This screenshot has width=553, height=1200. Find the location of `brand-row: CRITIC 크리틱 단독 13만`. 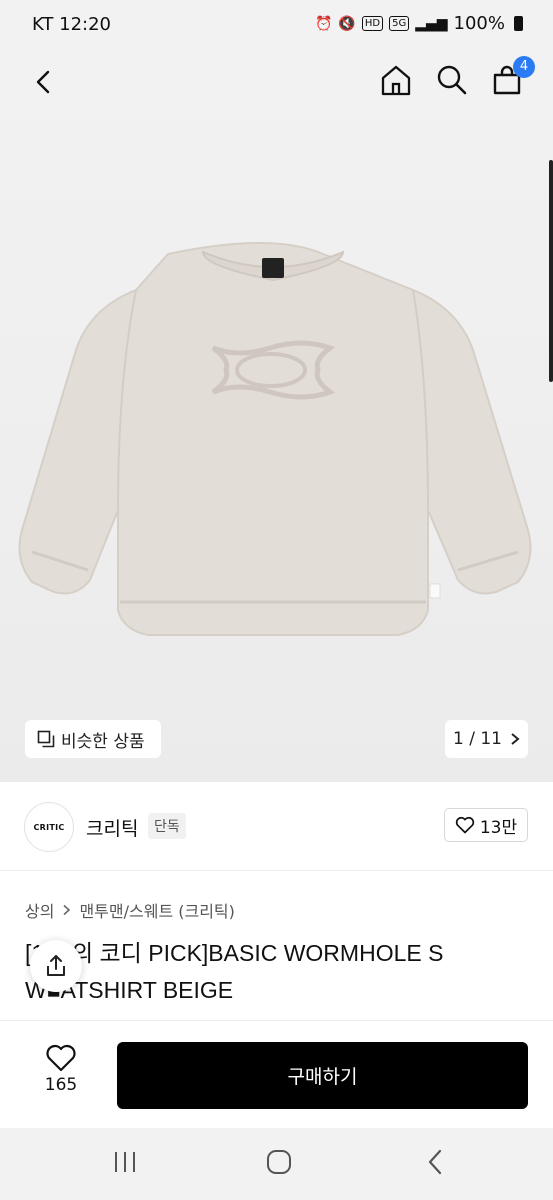

brand-row: CRITIC 크리틱 단독 13만 is located at coordinates (276, 826).